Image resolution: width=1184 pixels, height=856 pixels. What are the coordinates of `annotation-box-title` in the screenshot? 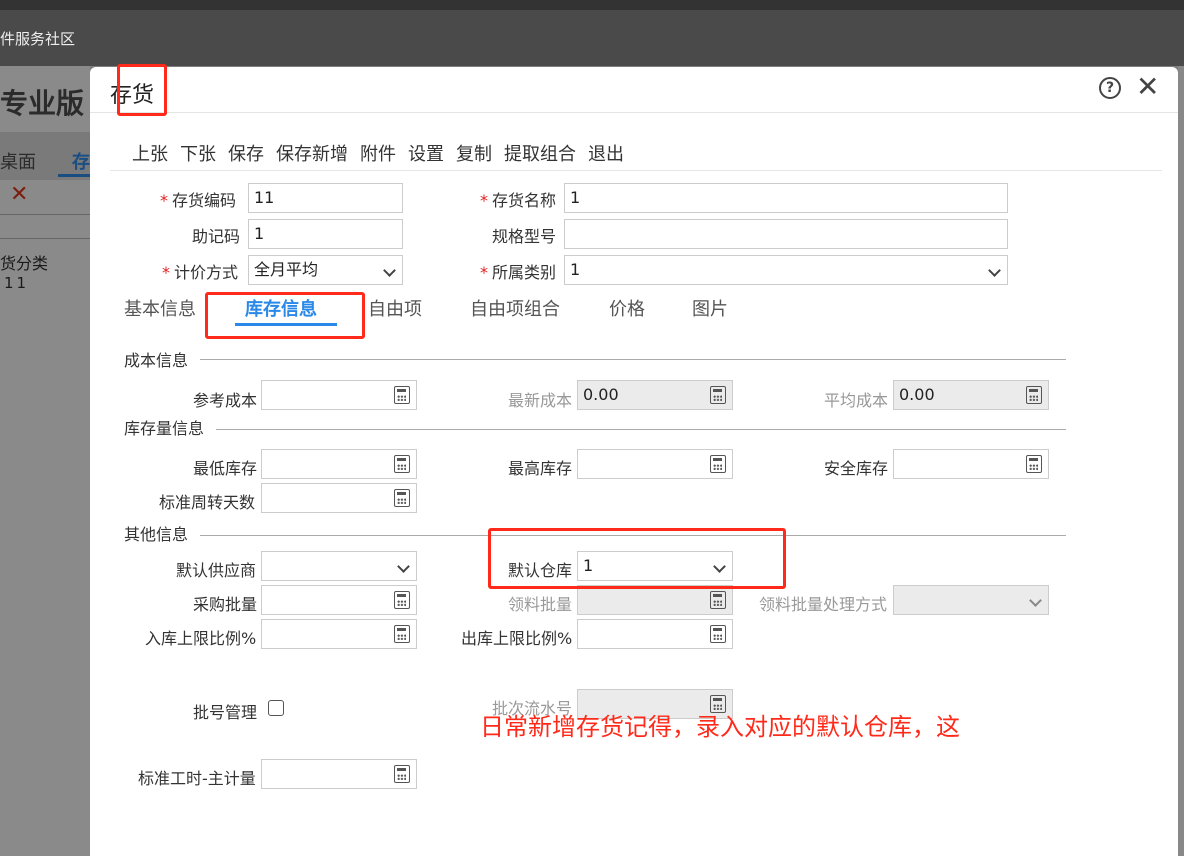 It's located at (142, 90).